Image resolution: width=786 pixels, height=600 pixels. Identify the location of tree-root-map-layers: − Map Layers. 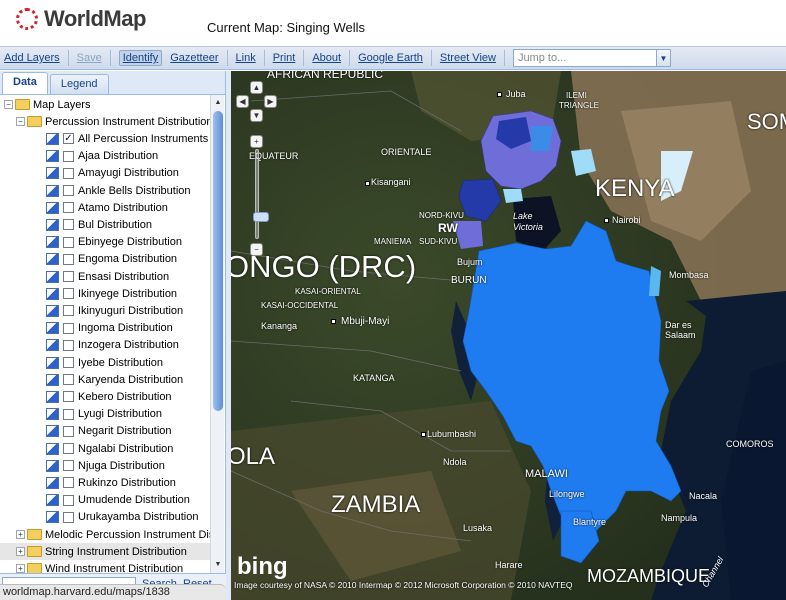
(47, 104).